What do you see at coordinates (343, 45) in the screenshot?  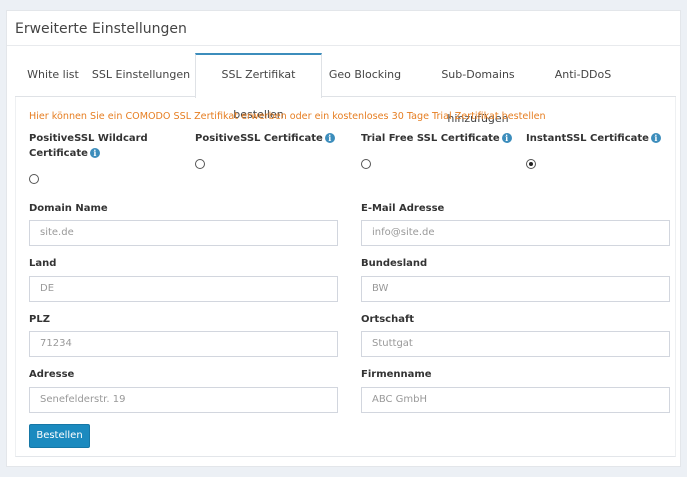 I see `panel-divider` at bounding box center [343, 45].